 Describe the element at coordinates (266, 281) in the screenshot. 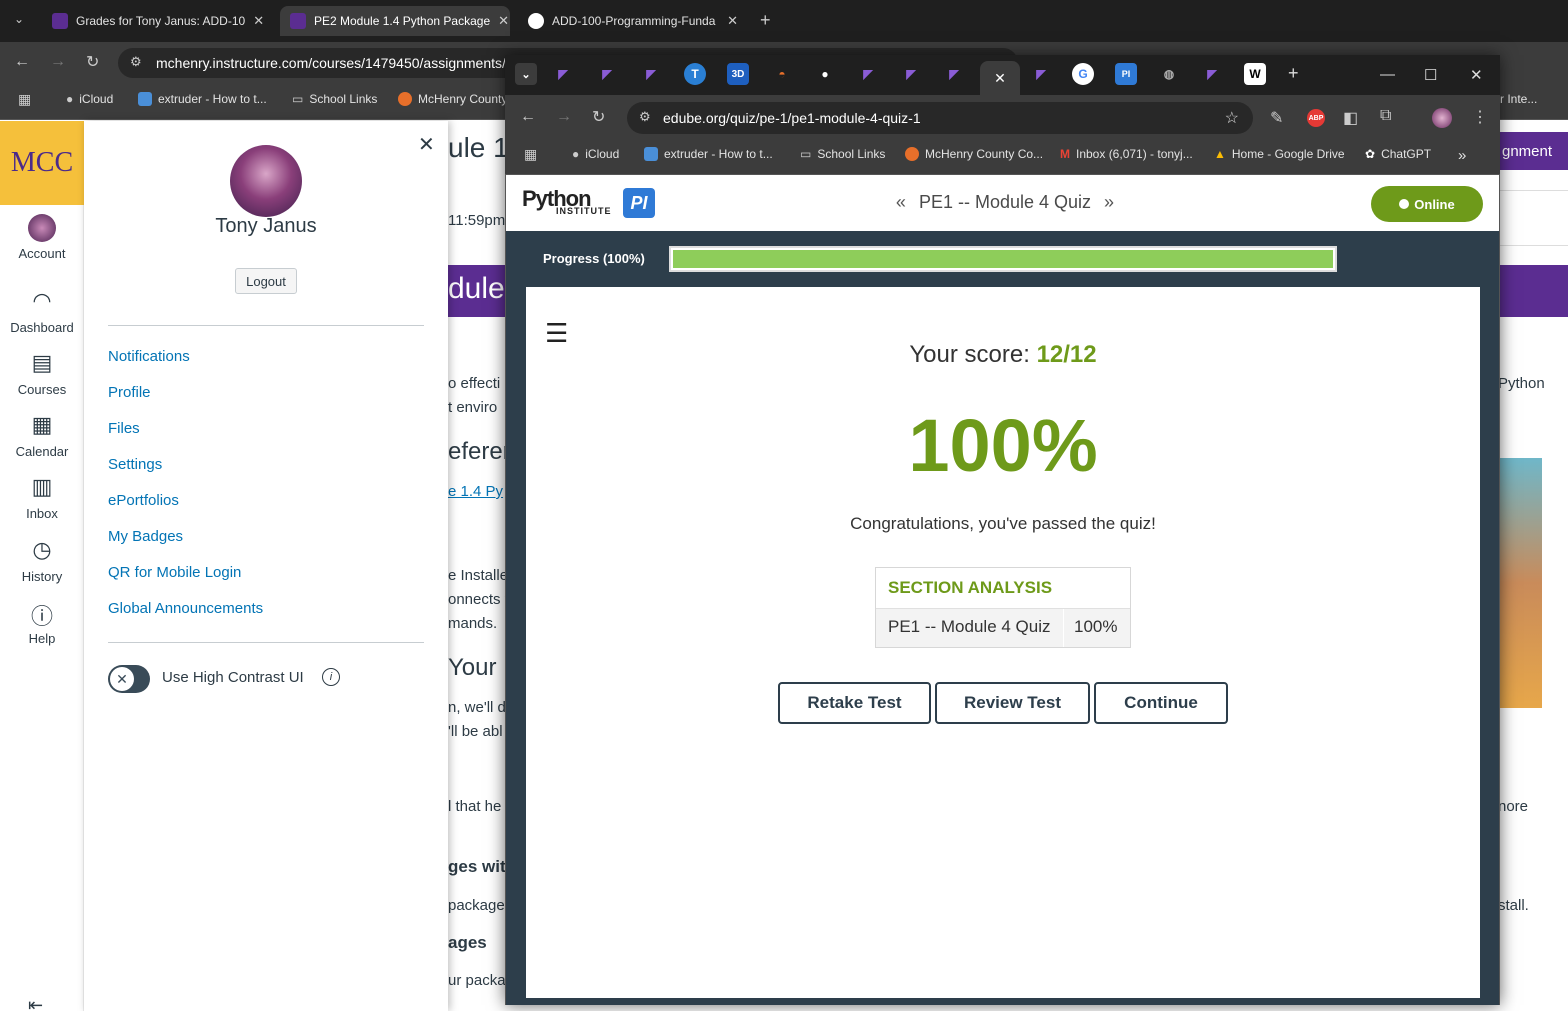

I see `logout-button: Logout` at that location.